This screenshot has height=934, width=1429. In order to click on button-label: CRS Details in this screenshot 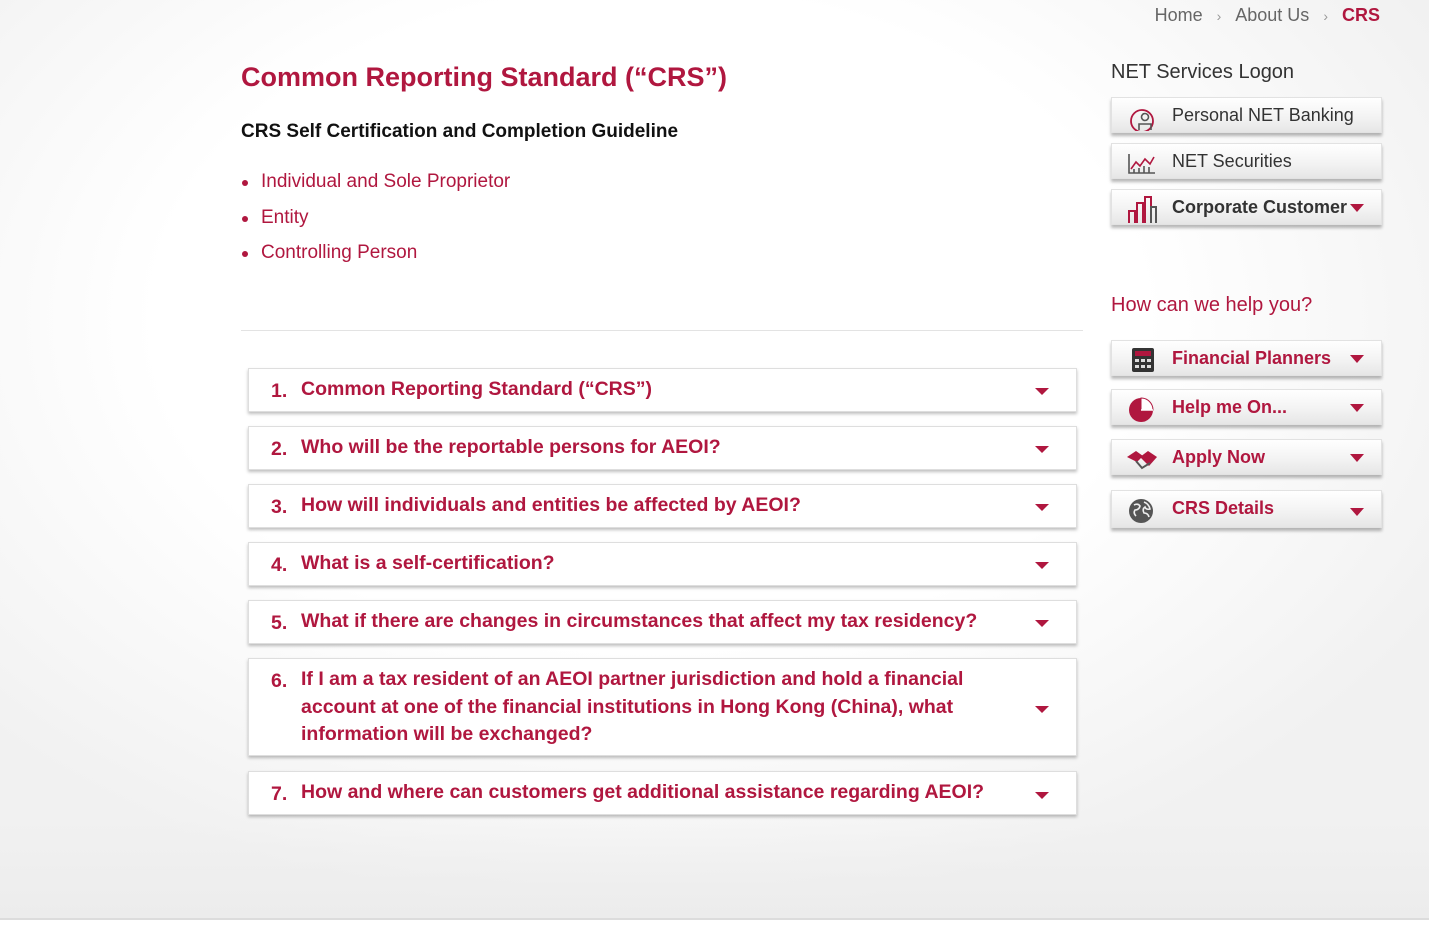, I will do `click(1223, 508)`.